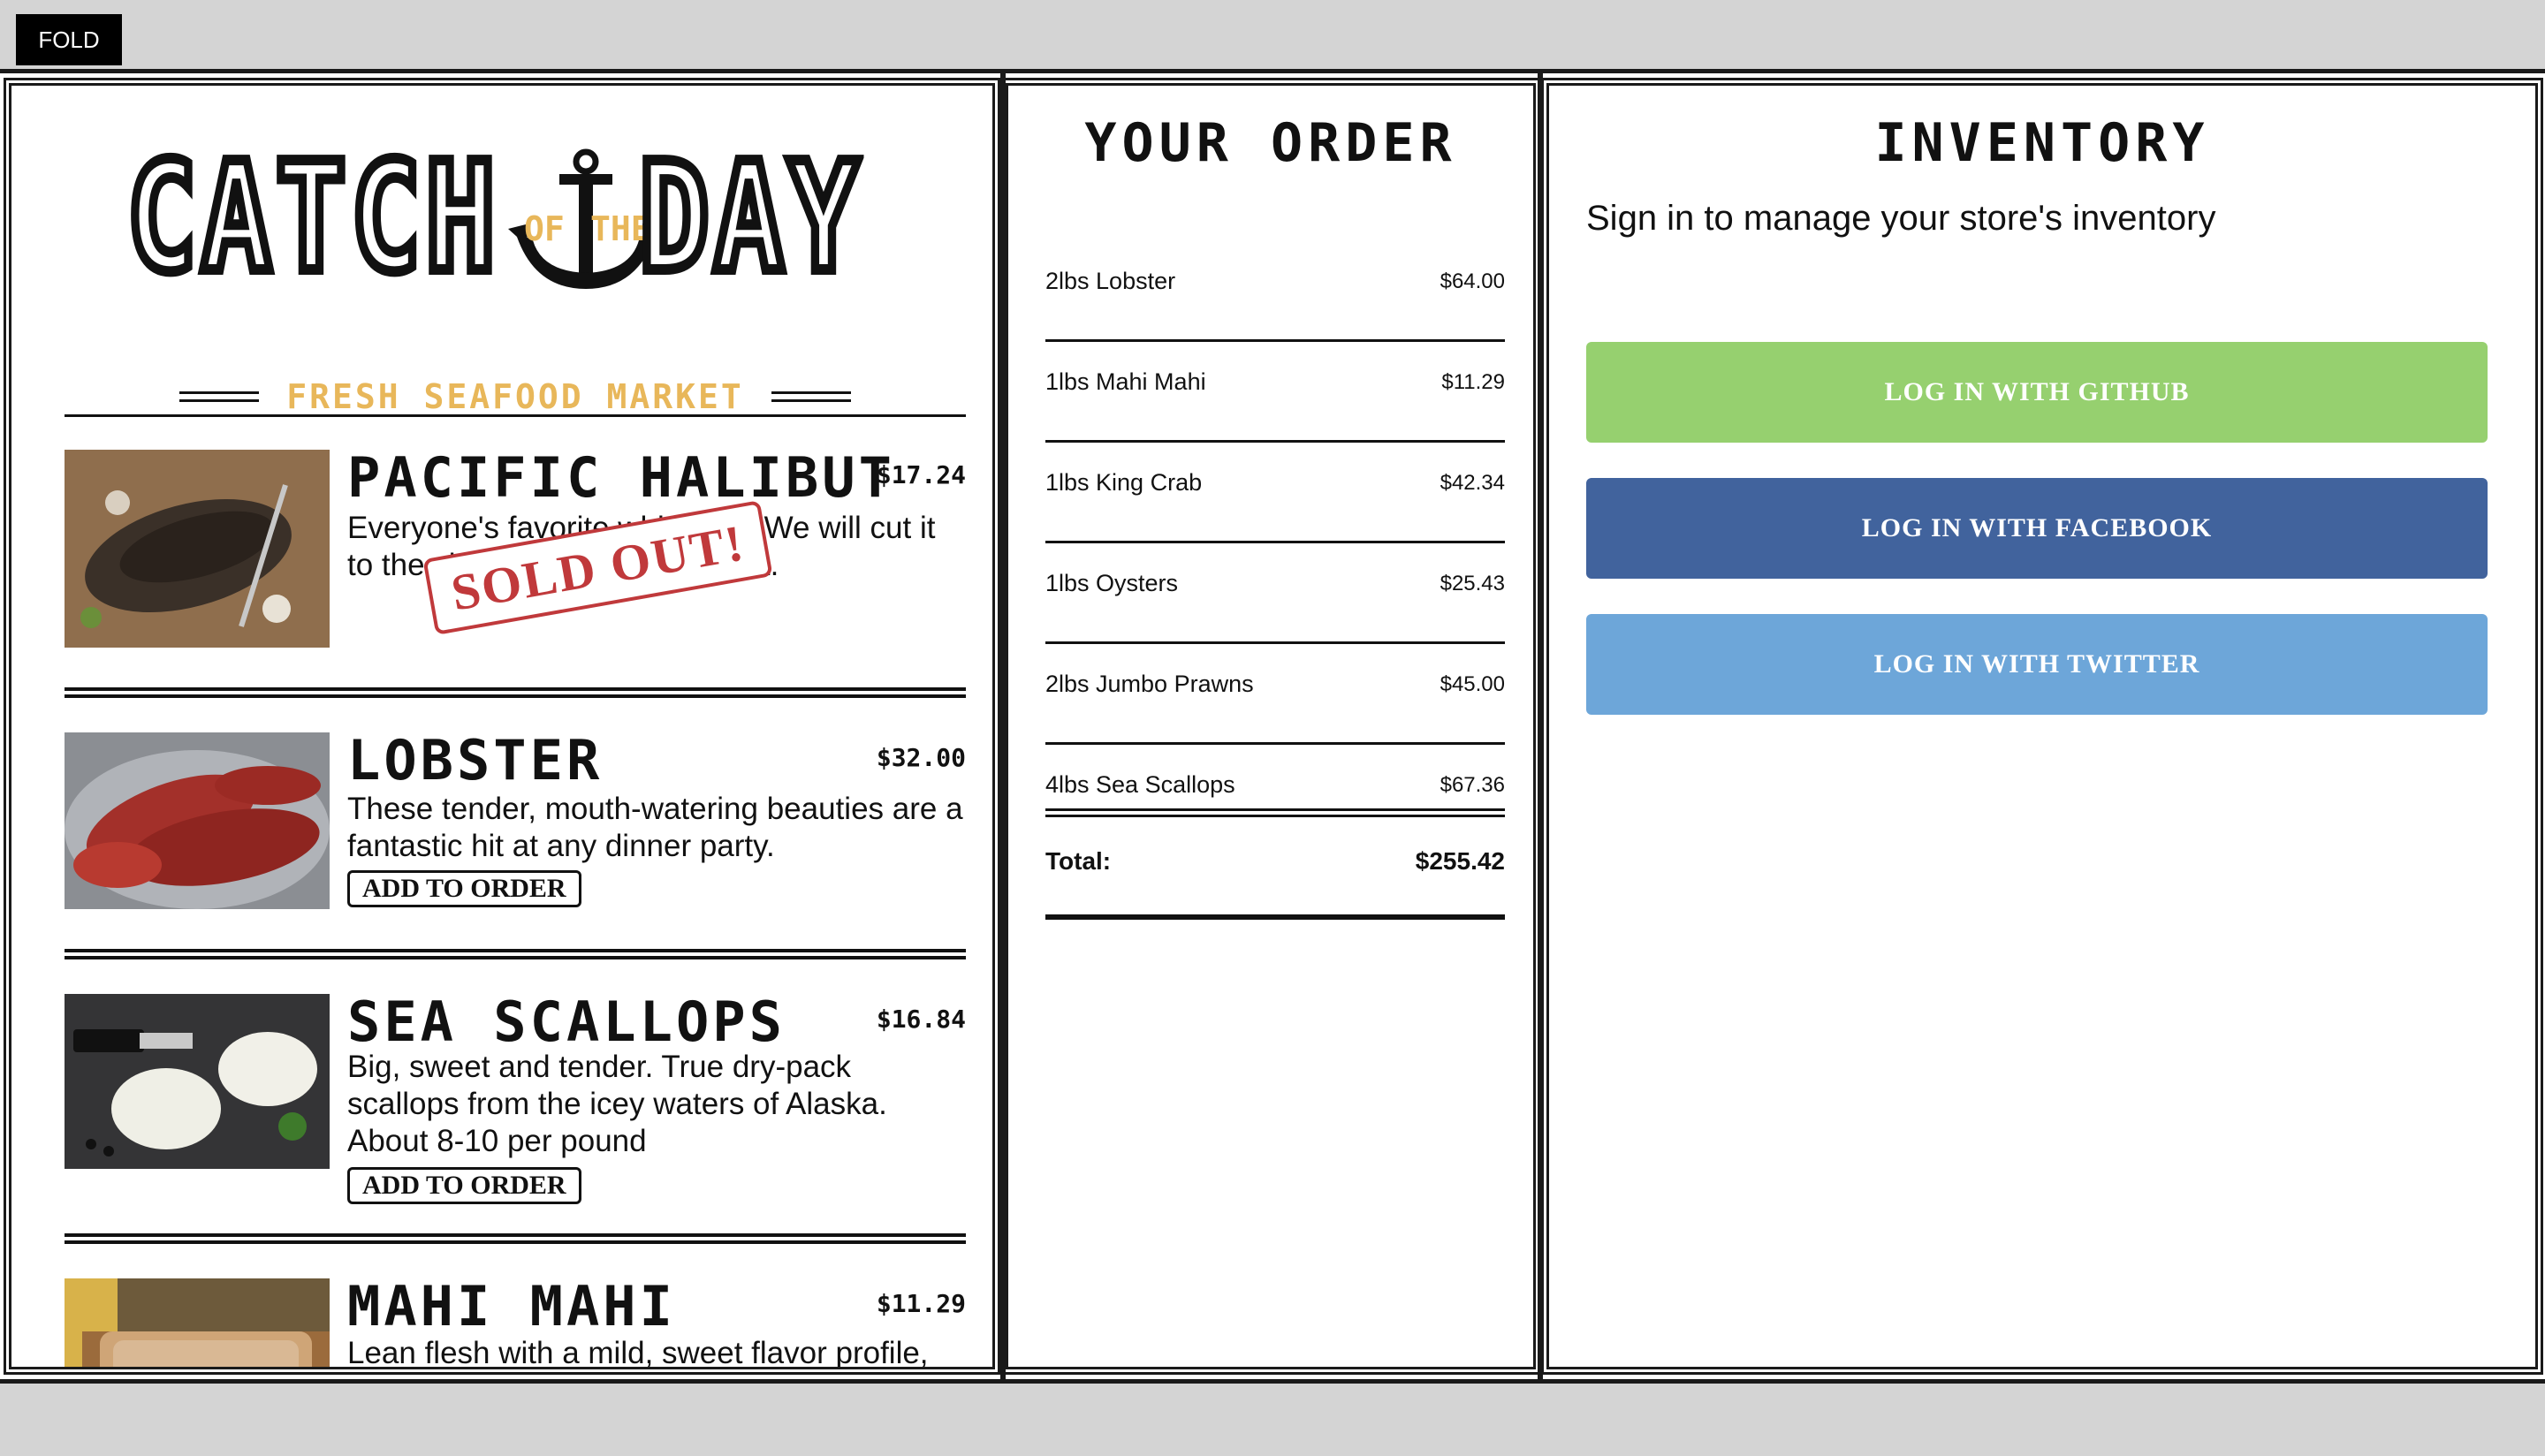 This screenshot has width=2545, height=1456. What do you see at coordinates (1275, 812) in the screenshot?
I see `order-total-divider` at bounding box center [1275, 812].